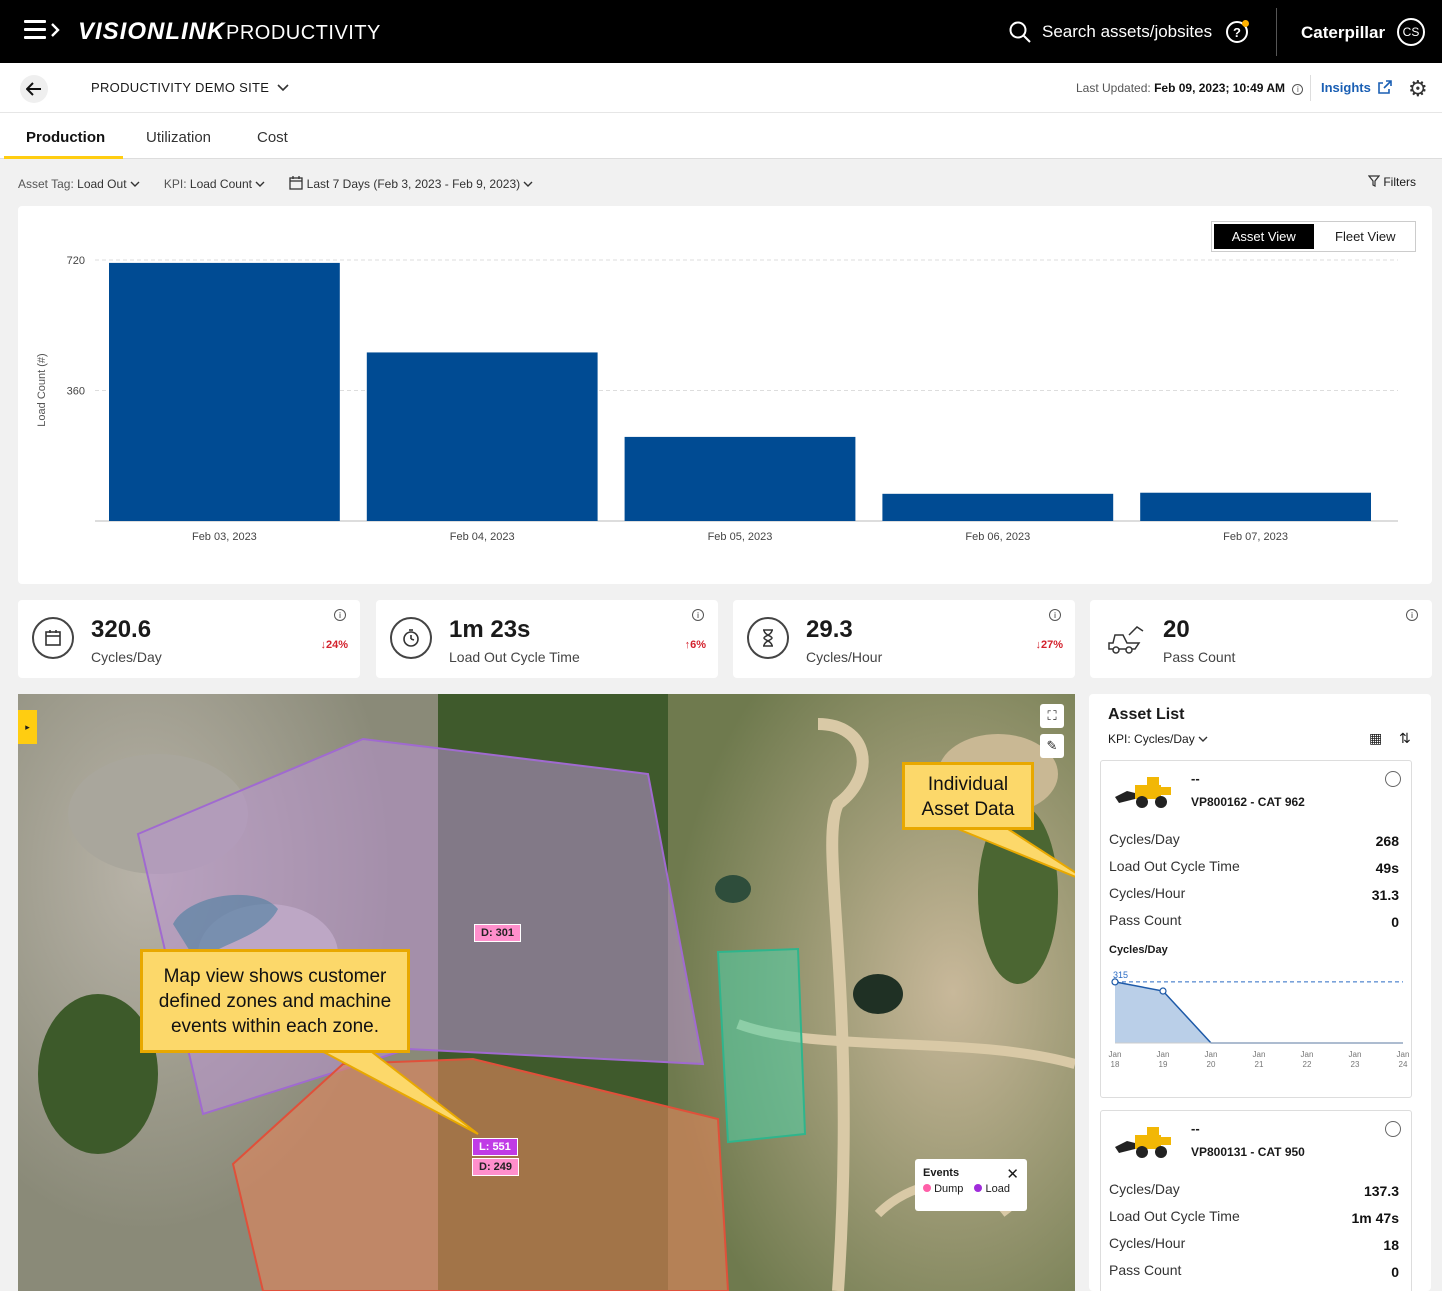  I want to click on callout-asset-data: Individual Asset Data, so click(968, 796).